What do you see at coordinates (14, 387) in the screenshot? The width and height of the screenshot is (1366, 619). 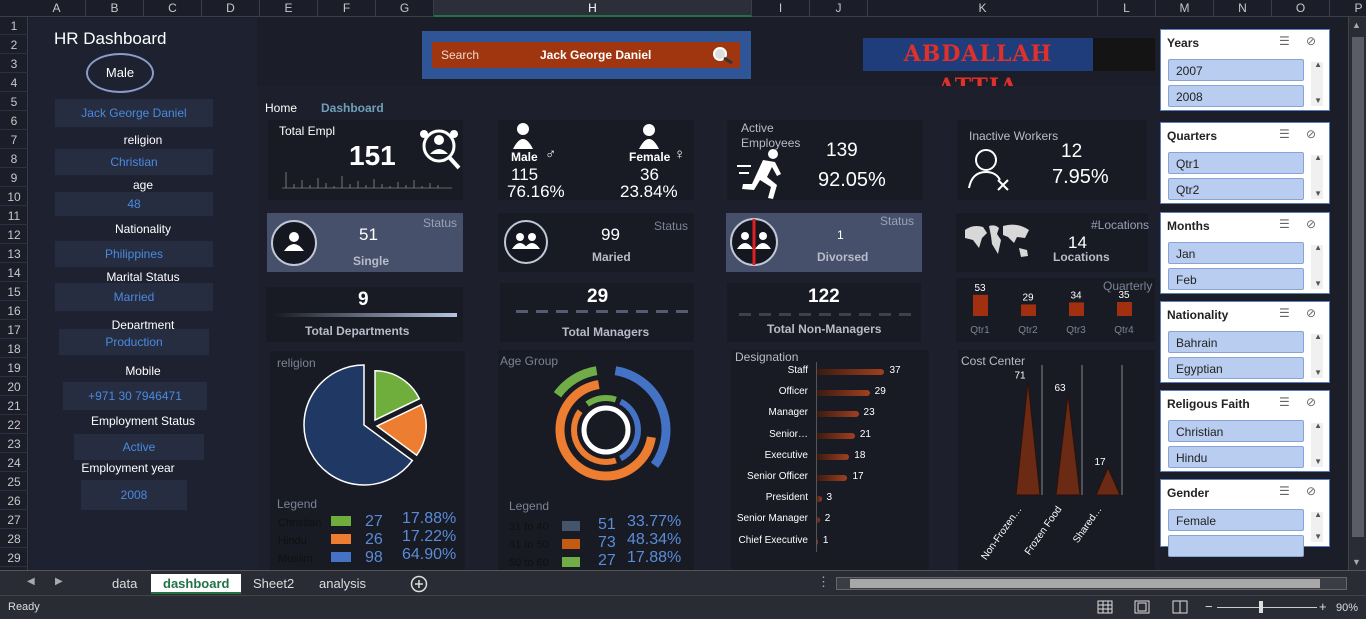 I see `row-header: 20` at bounding box center [14, 387].